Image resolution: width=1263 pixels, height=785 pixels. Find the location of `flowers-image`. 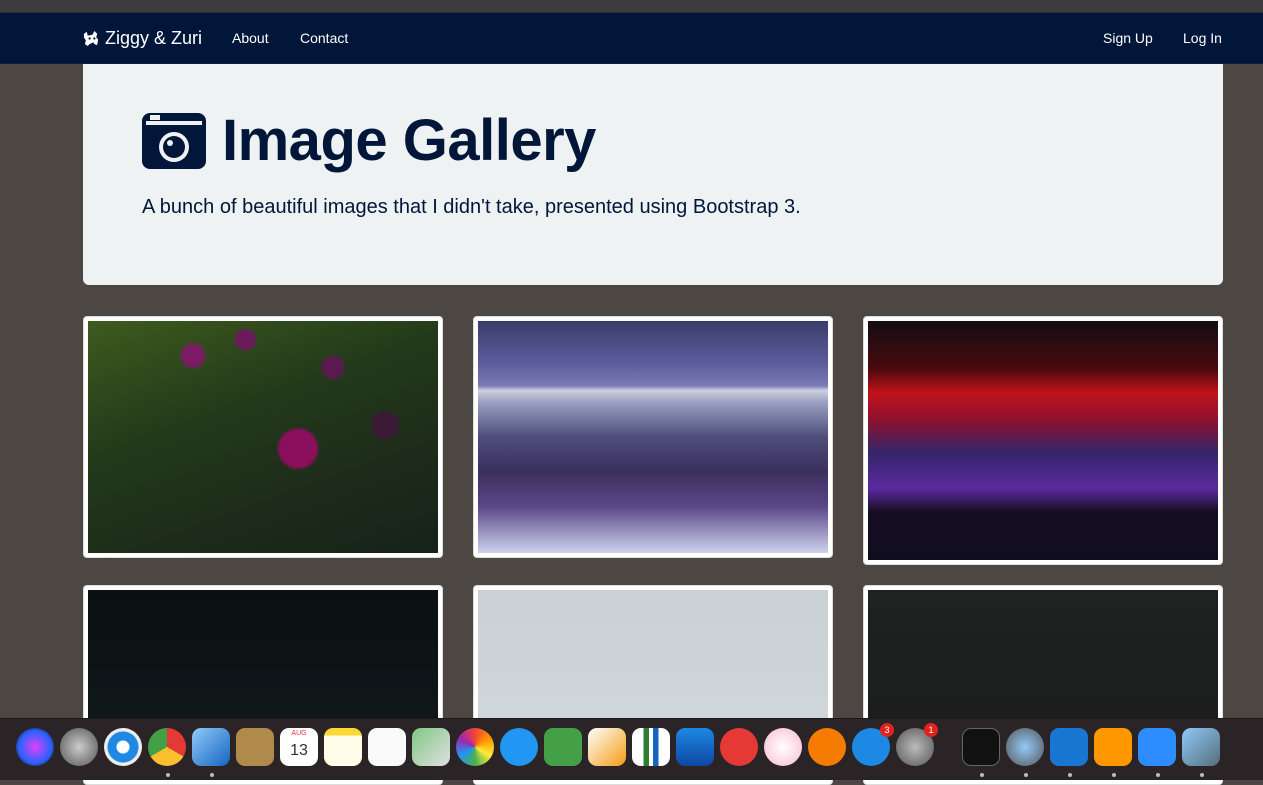

flowers-image is located at coordinates (263, 437).